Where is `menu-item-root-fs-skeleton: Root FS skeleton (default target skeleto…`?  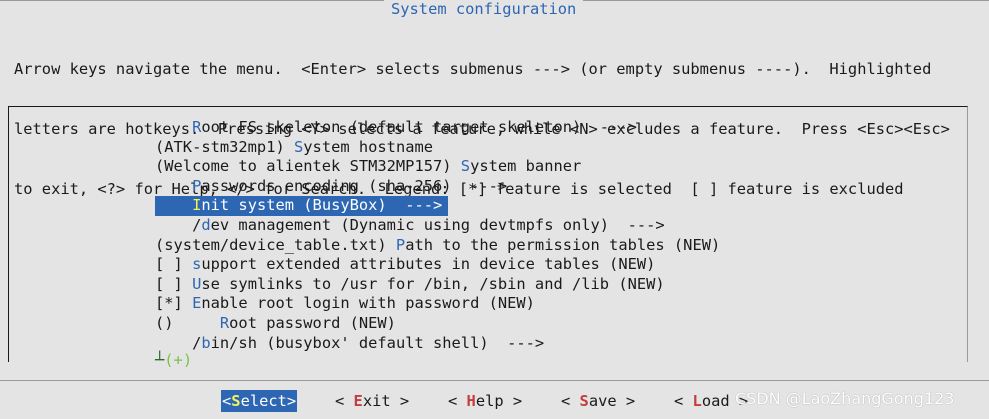 menu-item-root-fs-skeleton: Root FS skeleton (default target skeleto… is located at coordinates (437, 128).